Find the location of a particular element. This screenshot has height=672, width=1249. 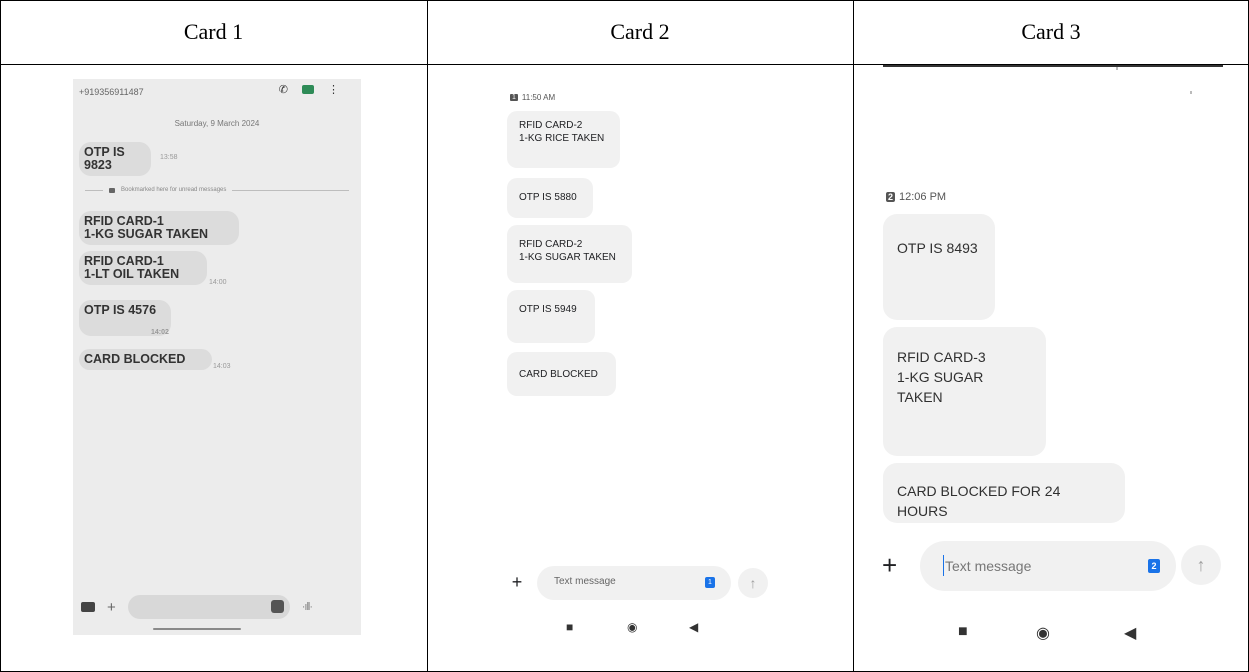

message-bubble: OTP IS 5949 is located at coordinates (551, 316).